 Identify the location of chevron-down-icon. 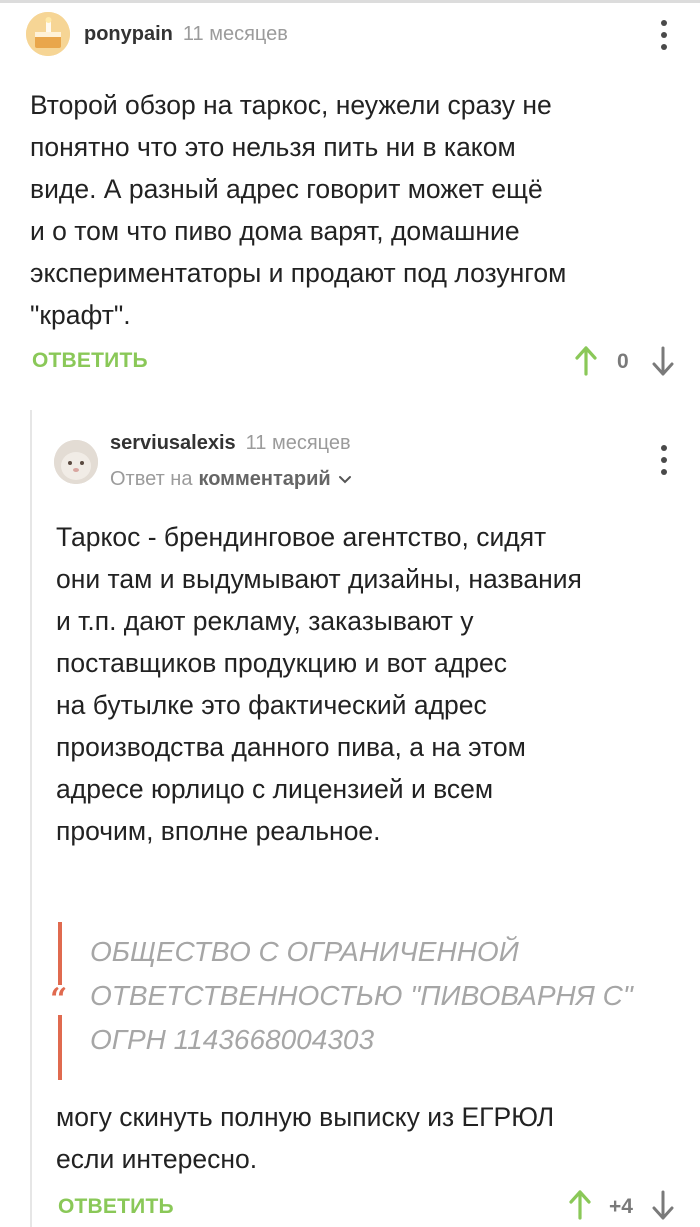
(345, 480).